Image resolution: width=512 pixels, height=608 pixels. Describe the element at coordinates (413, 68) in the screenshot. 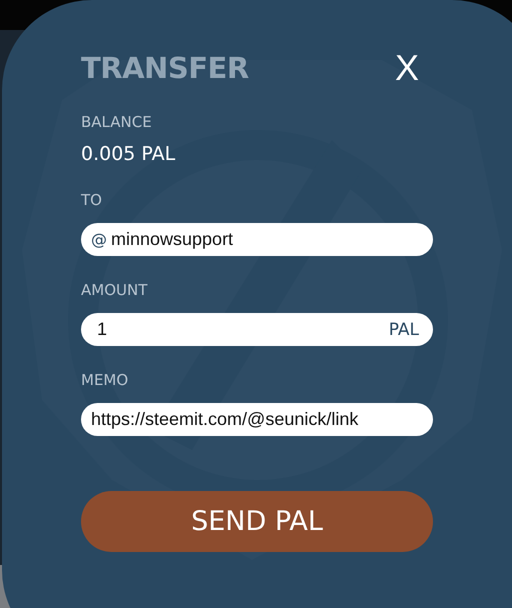

I see `close-button: X` at that location.